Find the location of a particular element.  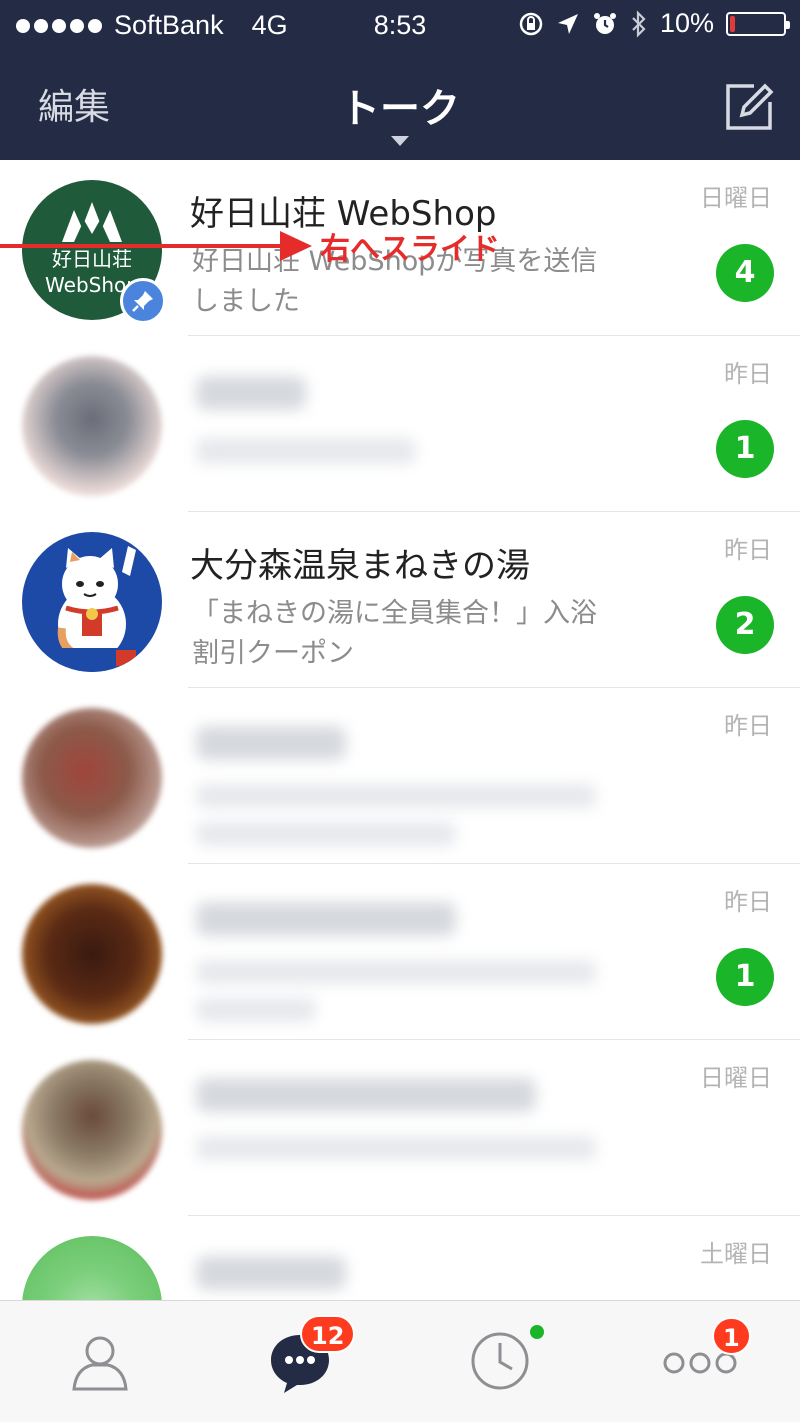

slide-arrow-icon is located at coordinates (296, 246).